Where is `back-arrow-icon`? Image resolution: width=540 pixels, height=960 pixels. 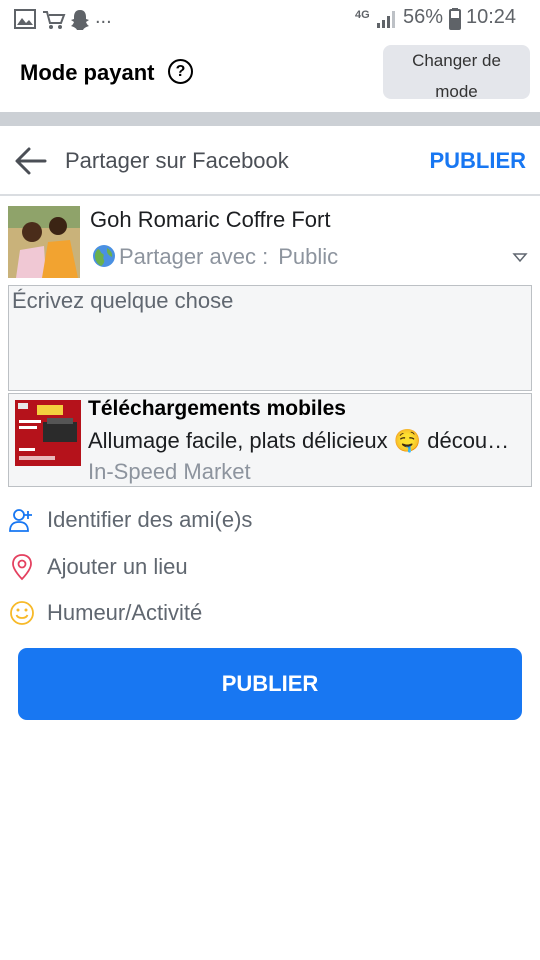 back-arrow-icon is located at coordinates (31, 161).